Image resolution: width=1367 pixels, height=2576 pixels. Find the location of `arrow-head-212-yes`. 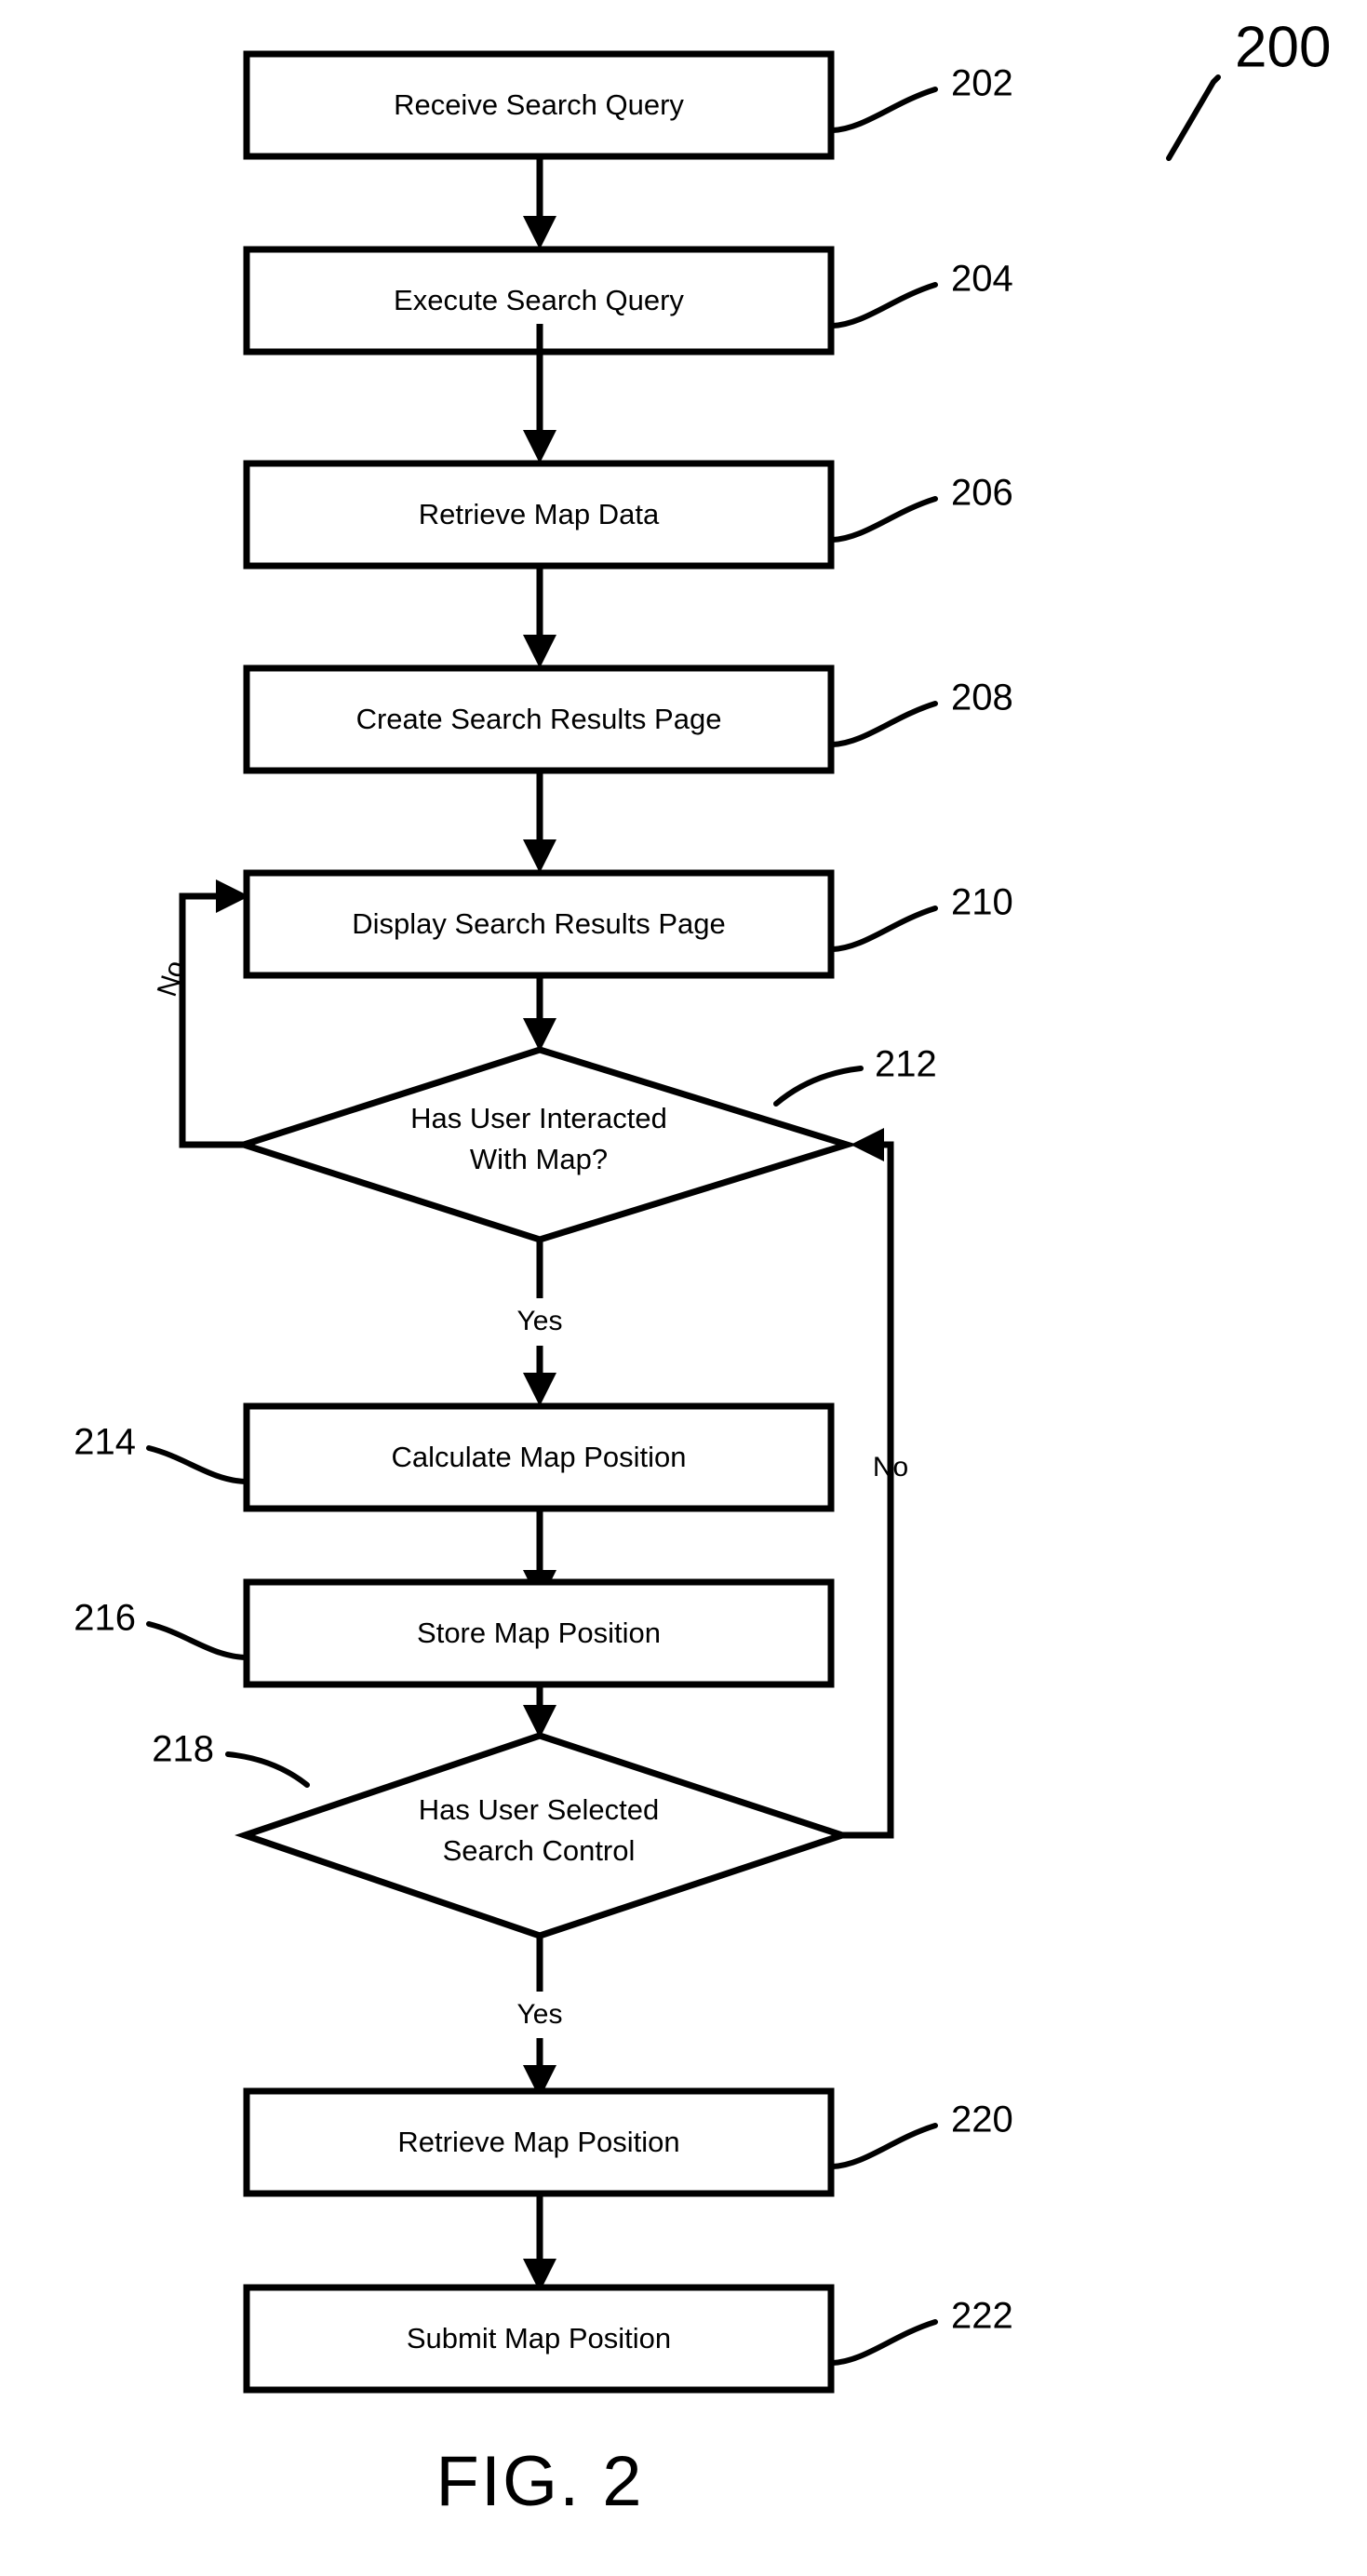

arrow-head-212-yes is located at coordinates (539, 1389).